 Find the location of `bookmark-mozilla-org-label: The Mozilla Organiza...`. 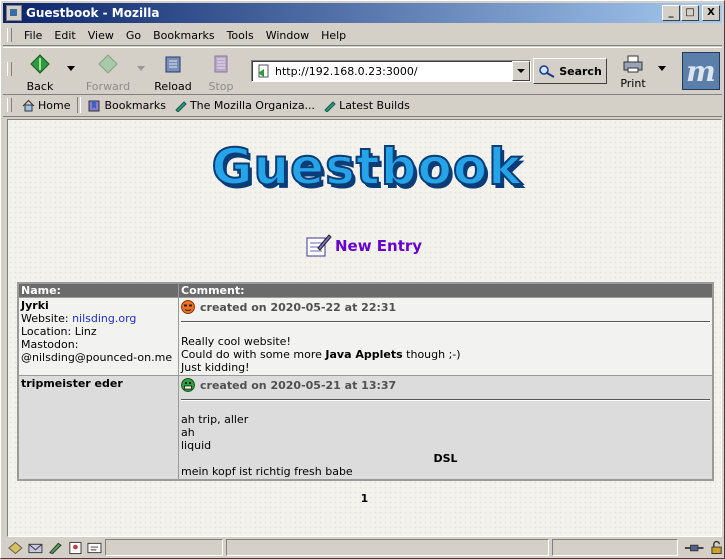

bookmark-mozilla-org-label: The Mozilla Organiza... is located at coordinates (252, 105).